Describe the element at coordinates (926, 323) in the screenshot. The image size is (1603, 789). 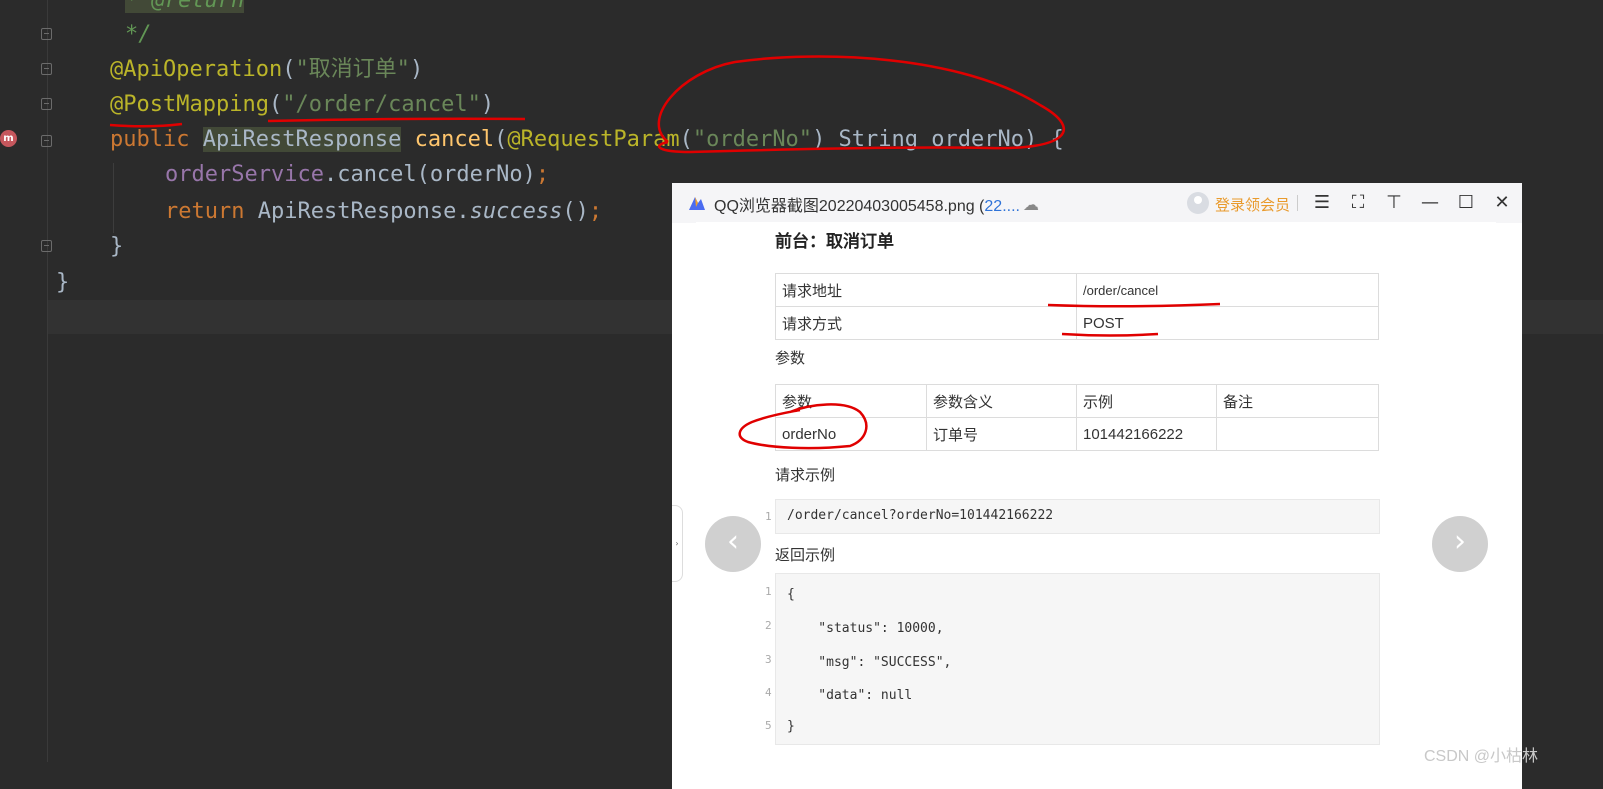
I see `table-cell: 请求方式` at that location.